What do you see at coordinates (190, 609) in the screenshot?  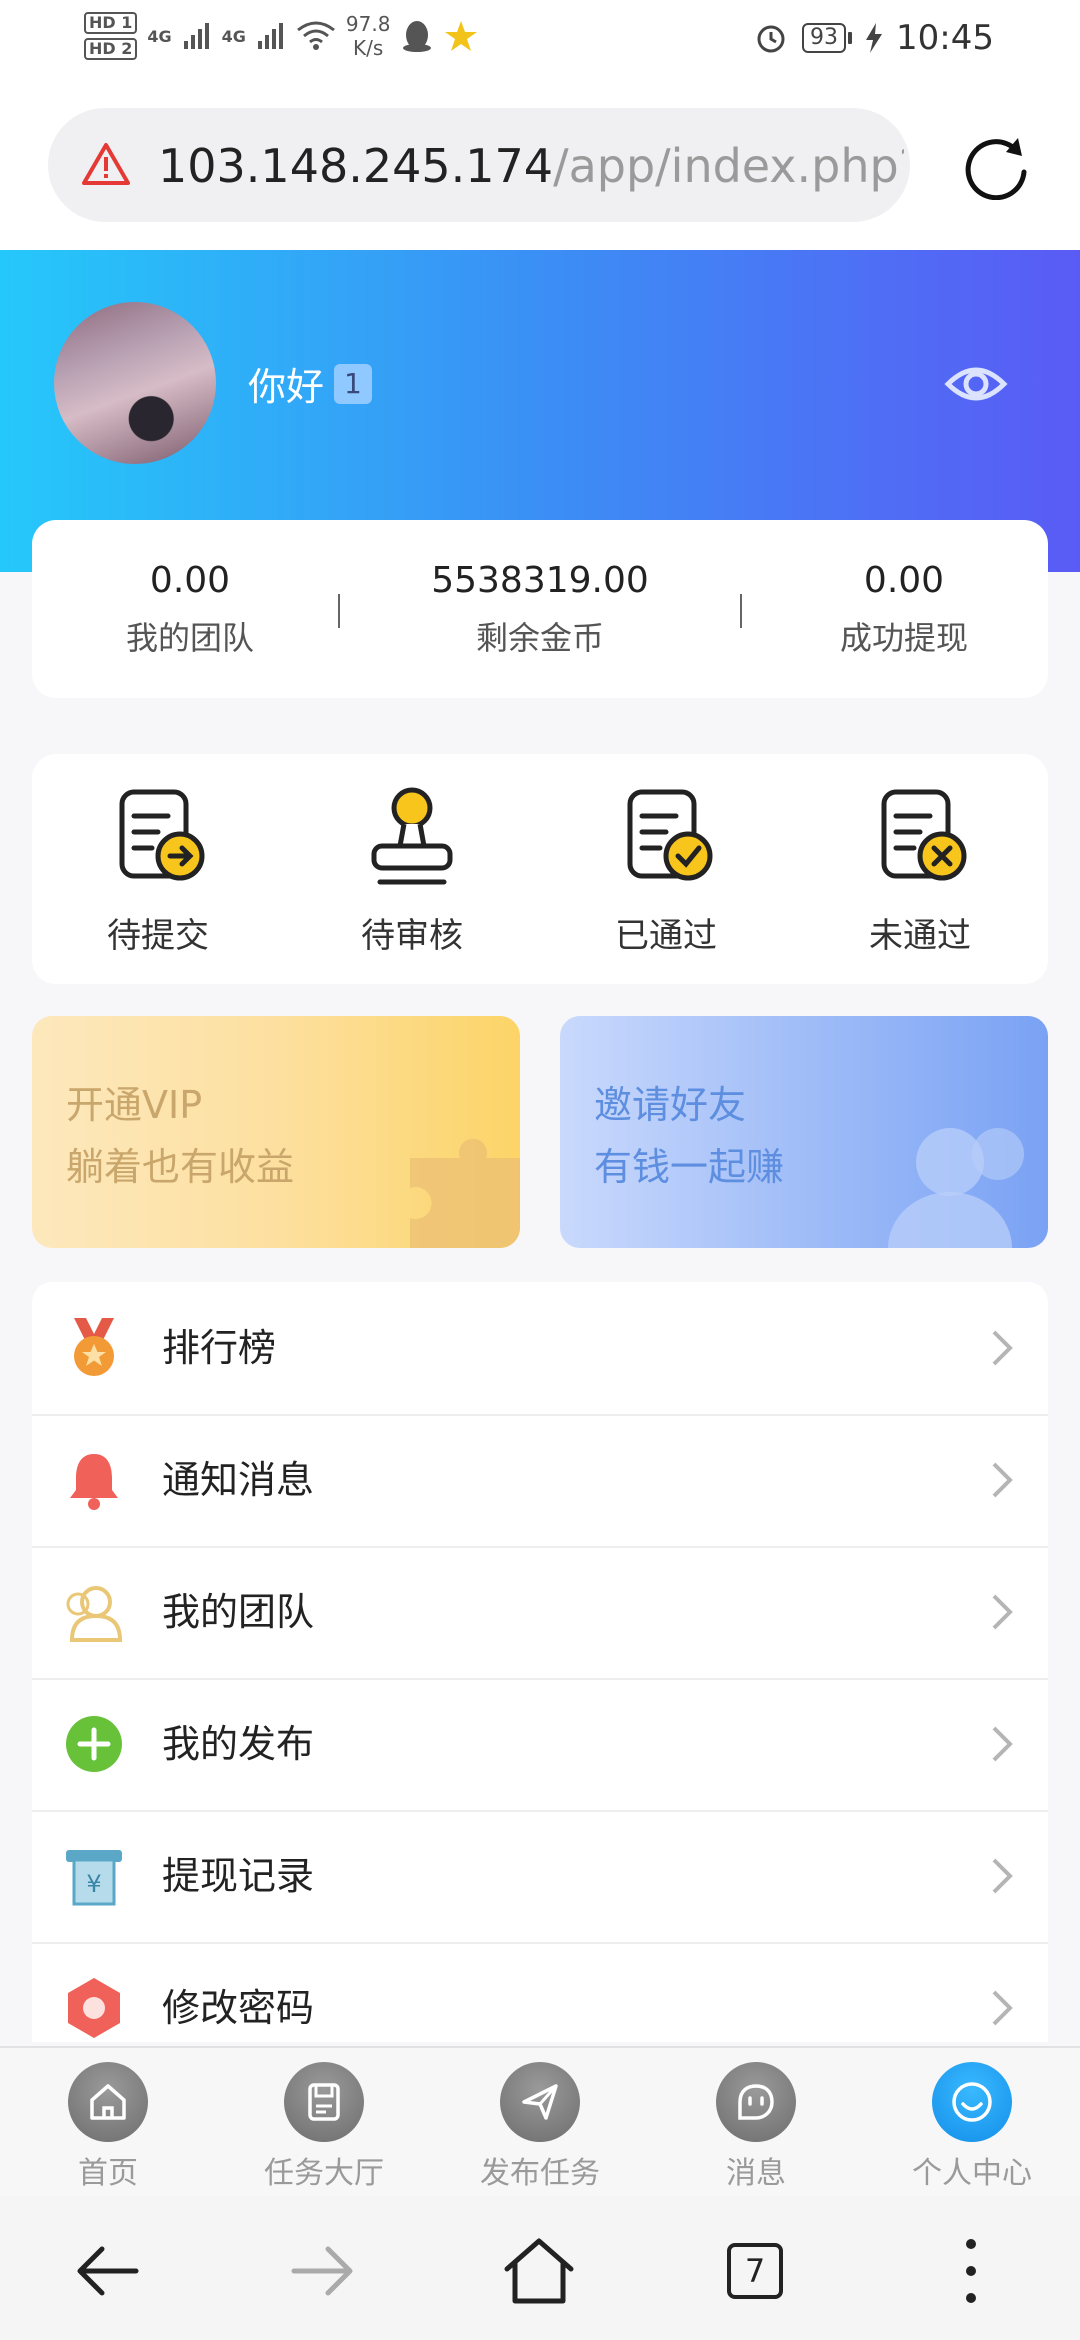 I see `stat-team: 0.00 我的团队` at bounding box center [190, 609].